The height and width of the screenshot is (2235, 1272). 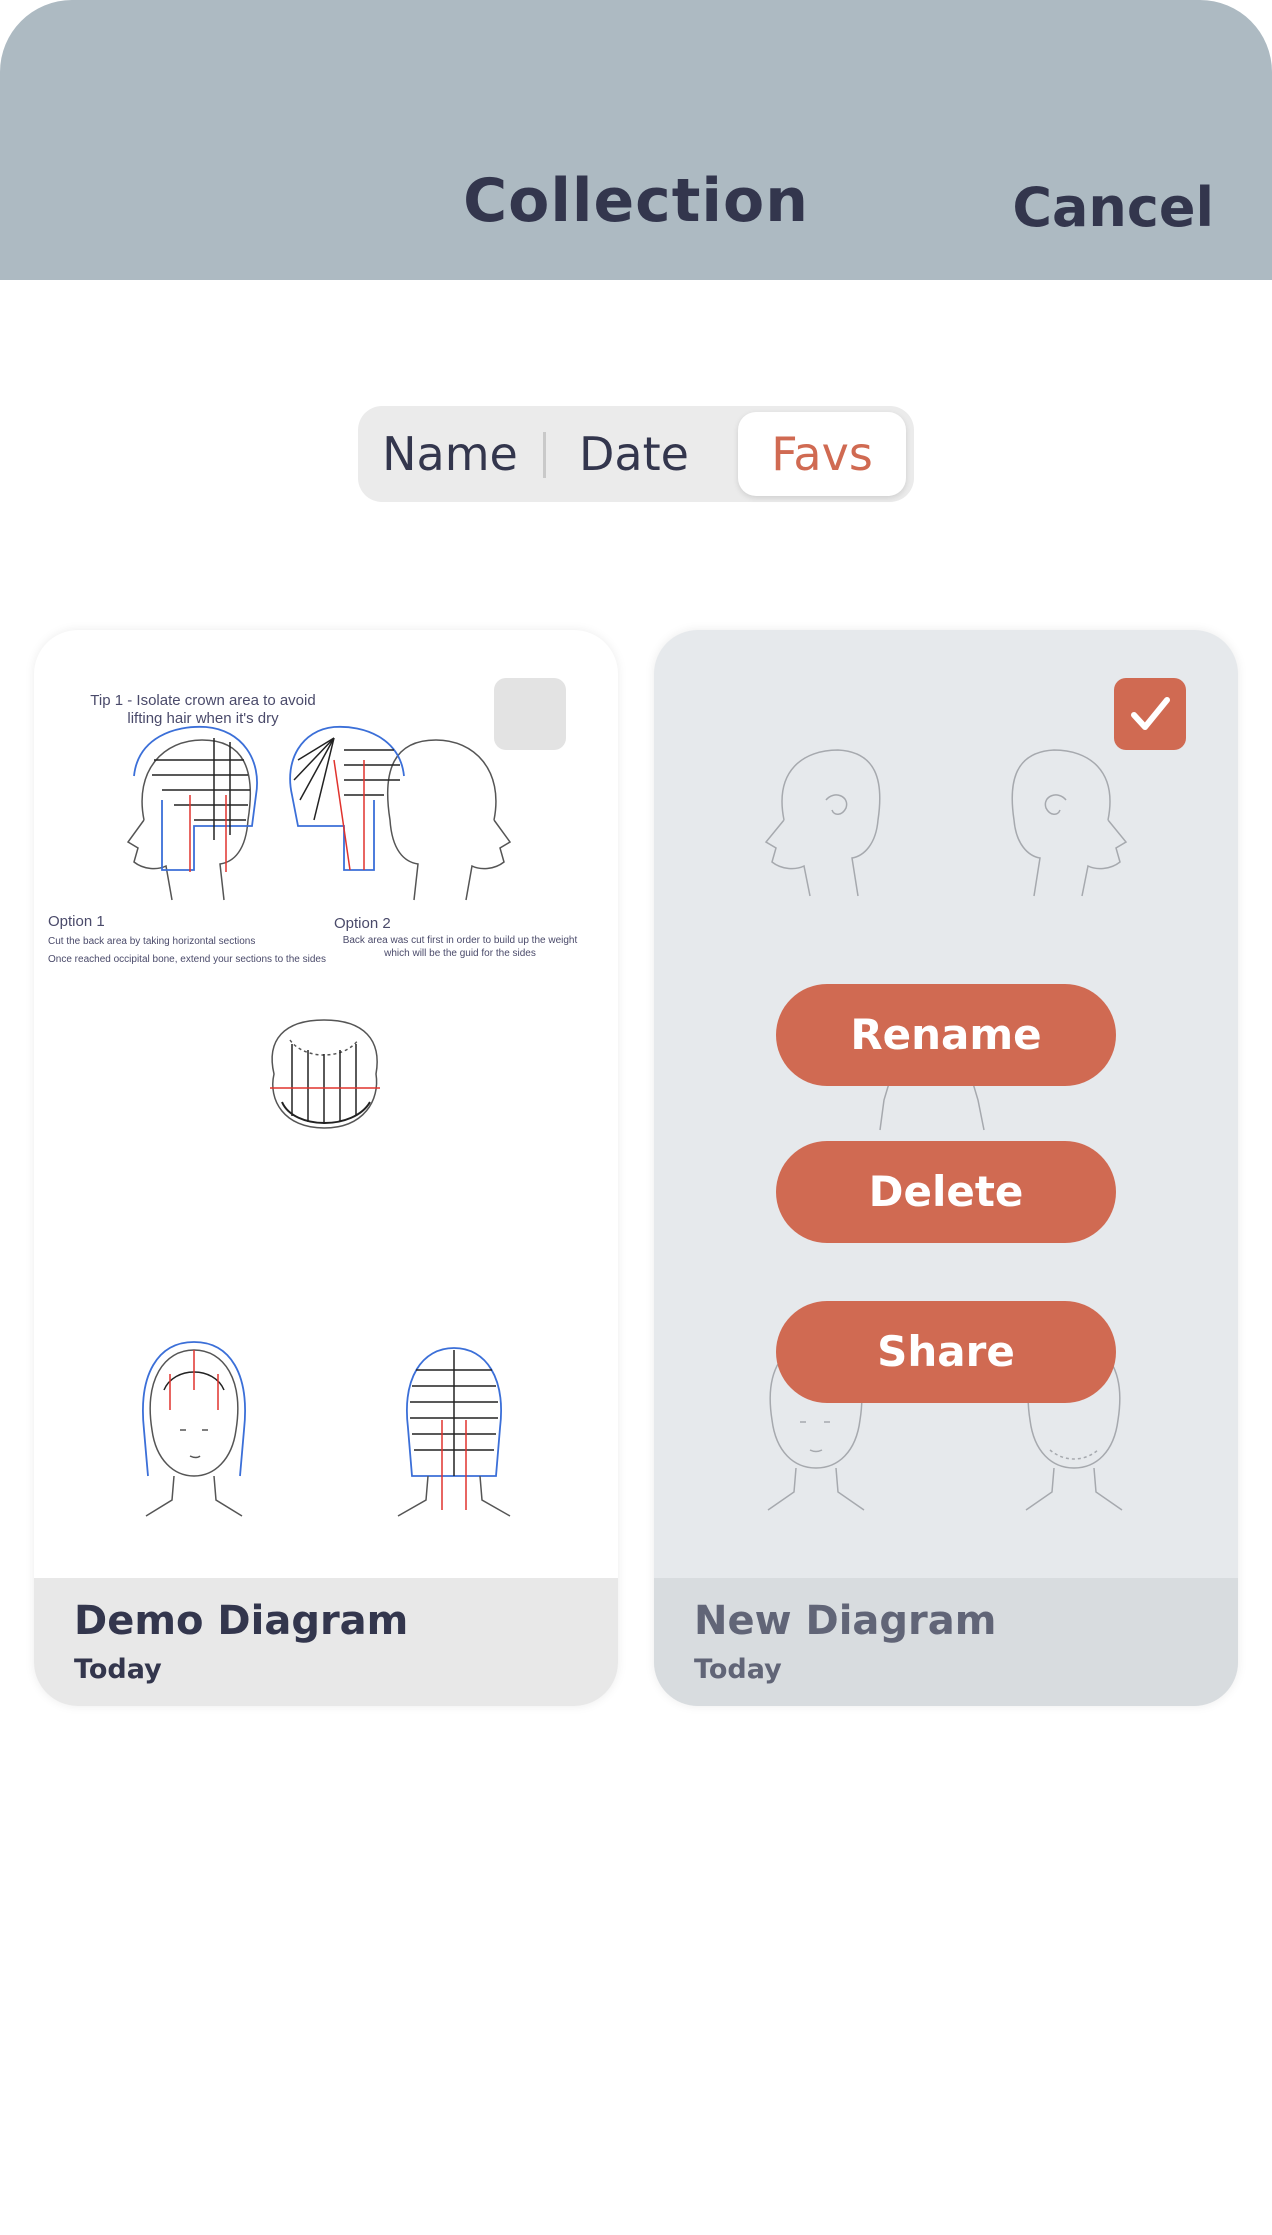 What do you see at coordinates (636, 140) in the screenshot?
I see `header-bar: Collection Cancel` at bounding box center [636, 140].